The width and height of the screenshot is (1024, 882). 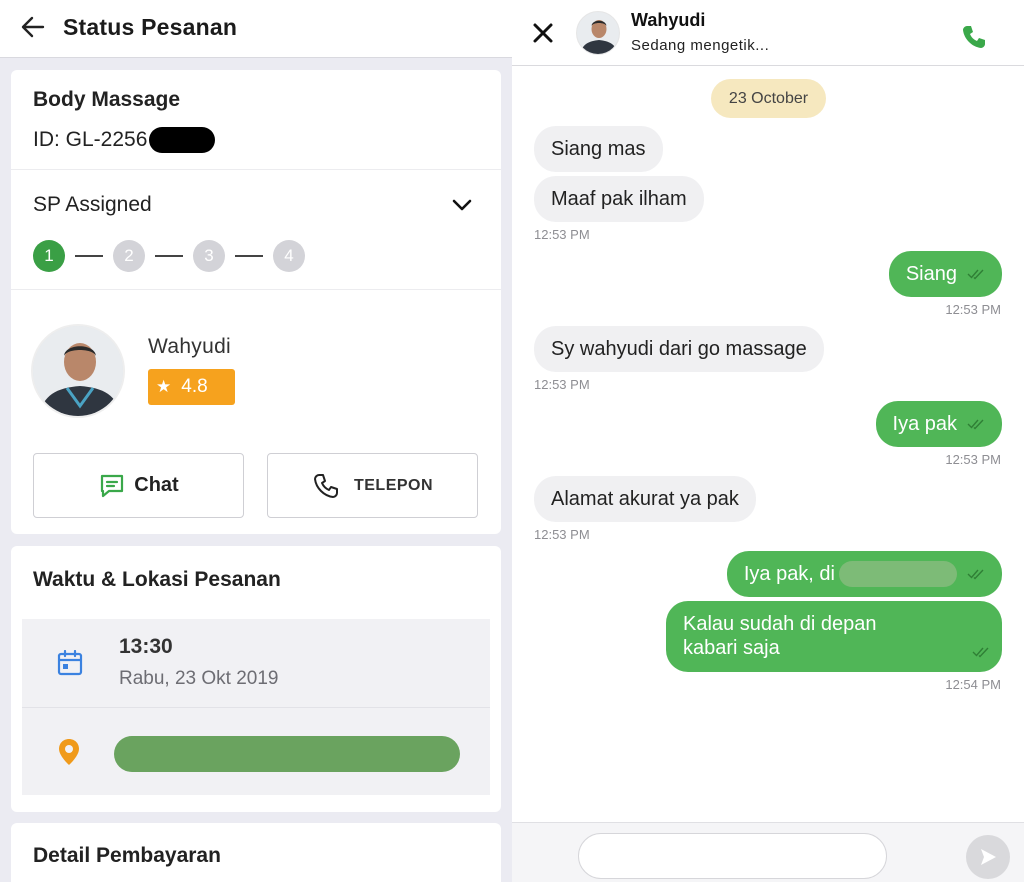 What do you see at coordinates (731, 648) in the screenshot?
I see `message-text-line: kabari saja` at bounding box center [731, 648].